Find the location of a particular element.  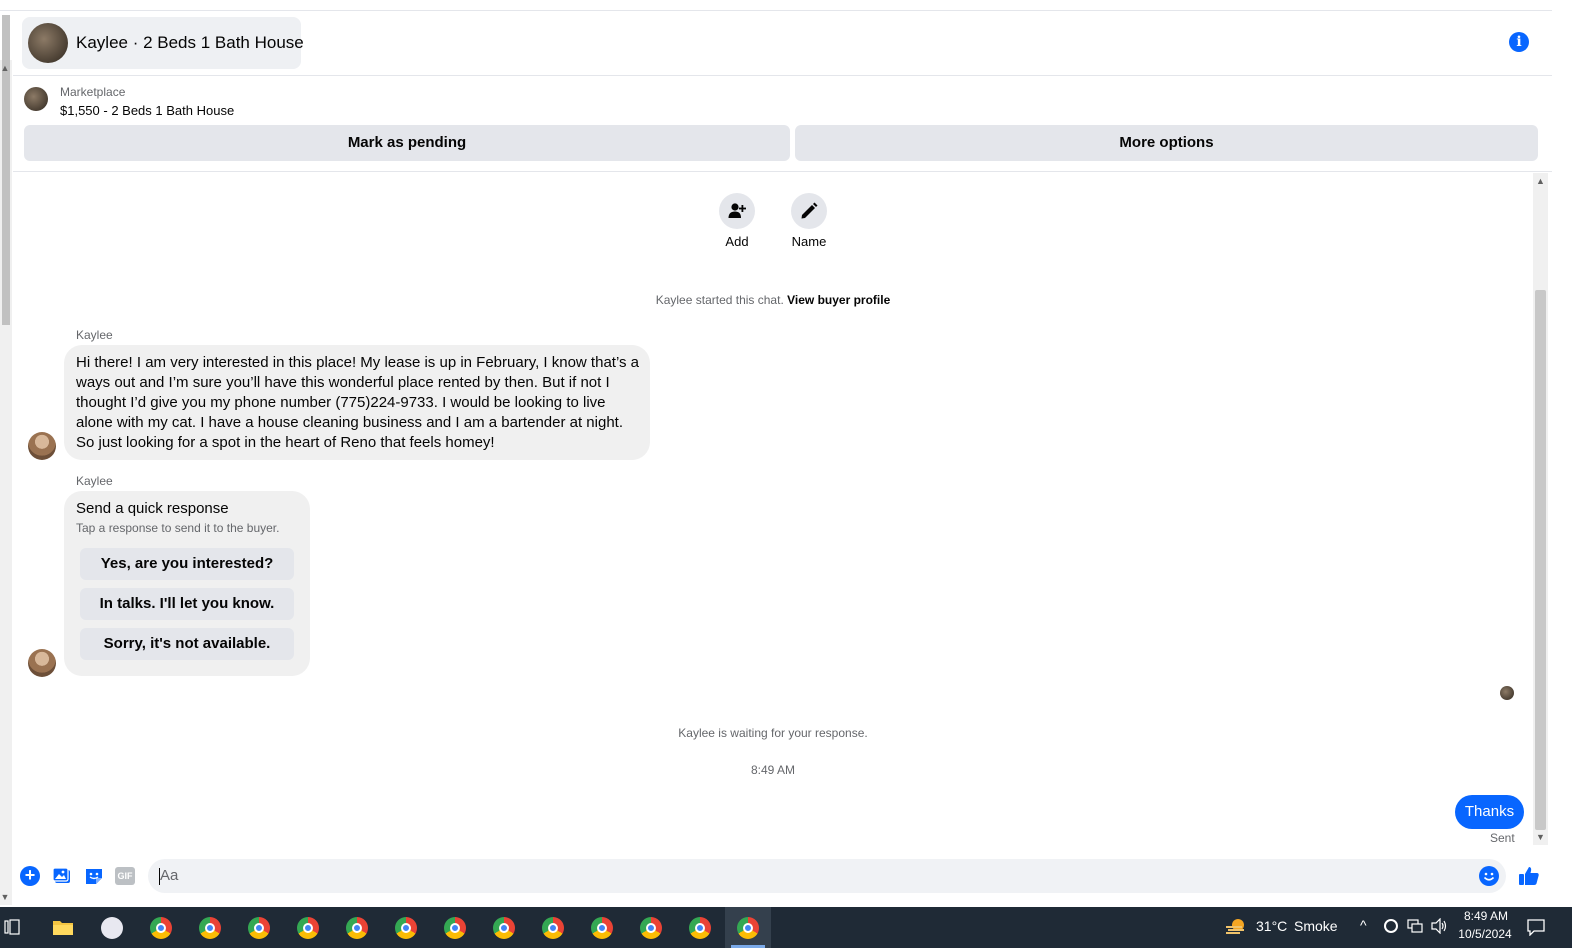

name-conversation-button is located at coordinates (809, 211).